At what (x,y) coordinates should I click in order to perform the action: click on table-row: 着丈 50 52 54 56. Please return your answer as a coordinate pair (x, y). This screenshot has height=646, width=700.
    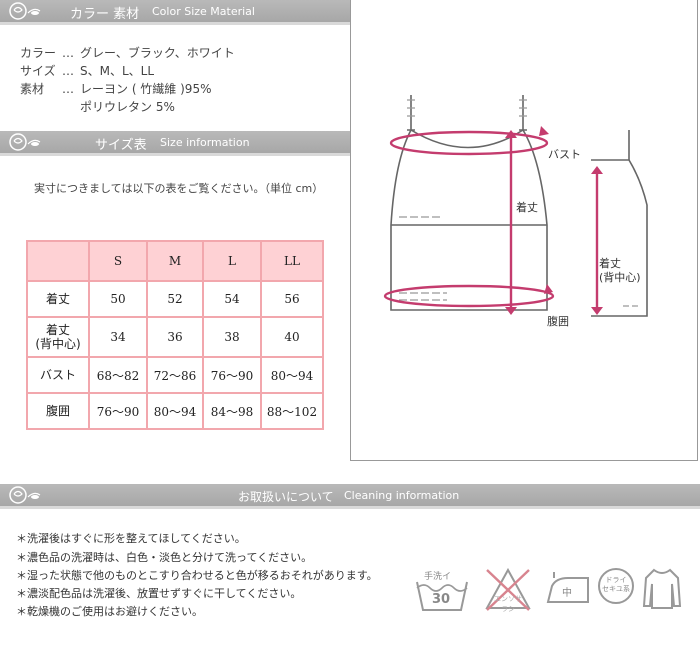
    Looking at the image, I should click on (175, 299).